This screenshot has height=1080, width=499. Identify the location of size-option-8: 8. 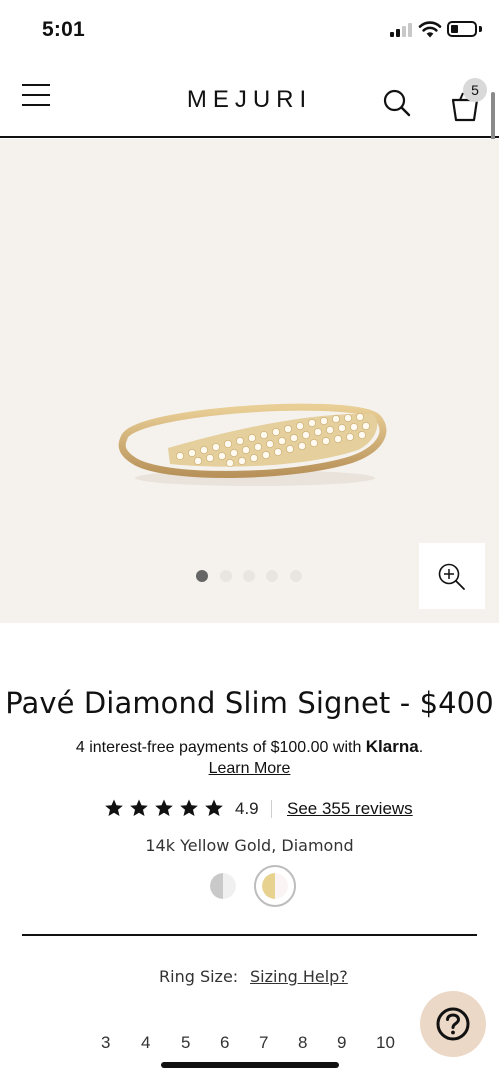
(302, 1043).